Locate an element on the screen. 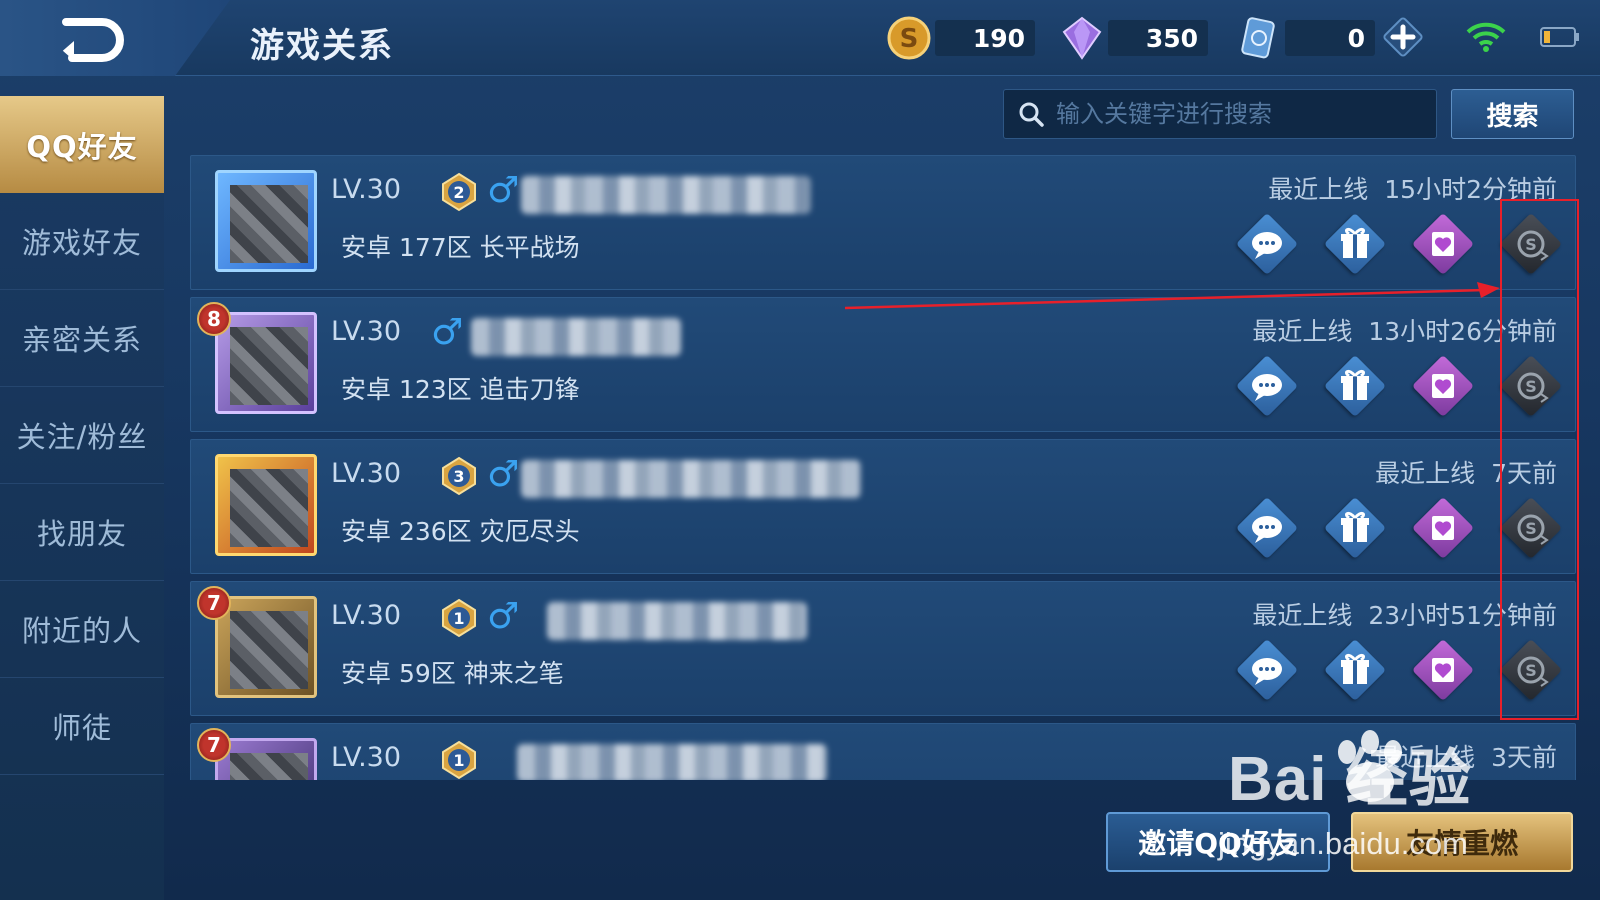 Image resolution: width=1600 pixels, height=900 pixels. server-info: 安卓 123区 追击刀锋 is located at coordinates (460, 389).